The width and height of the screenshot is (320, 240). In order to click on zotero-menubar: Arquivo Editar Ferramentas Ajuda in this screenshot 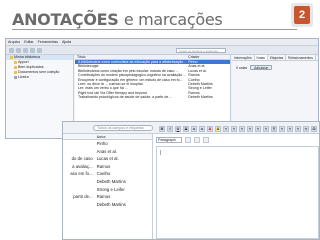, I will do `click(162, 42)`.